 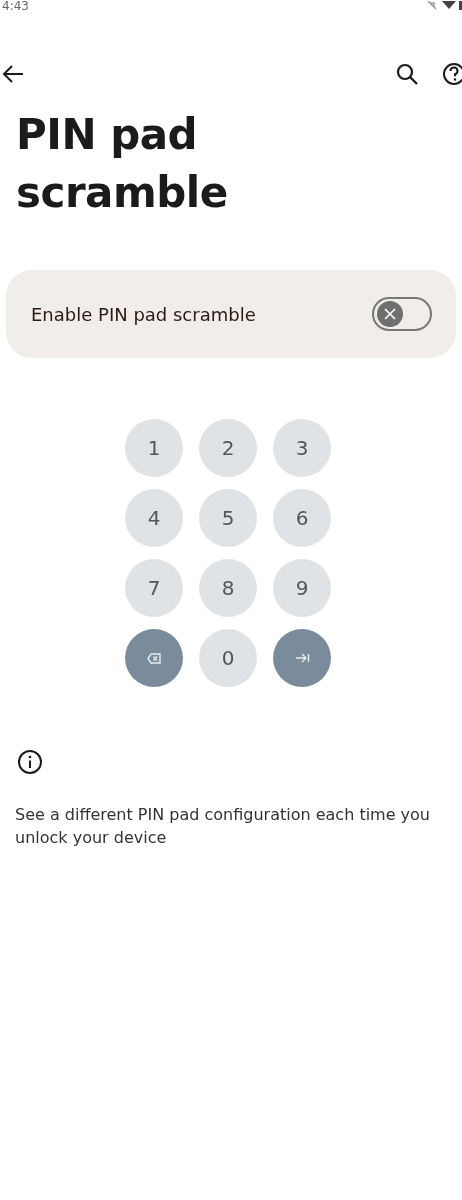 I want to click on help-icon, so click(x=452, y=74).